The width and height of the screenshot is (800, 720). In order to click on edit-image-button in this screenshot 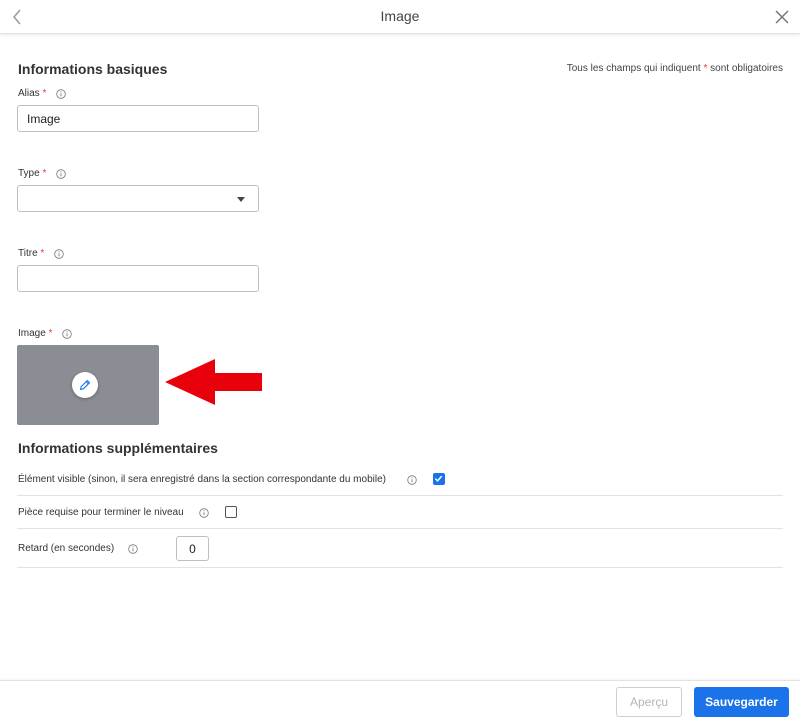, I will do `click(85, 385)`.